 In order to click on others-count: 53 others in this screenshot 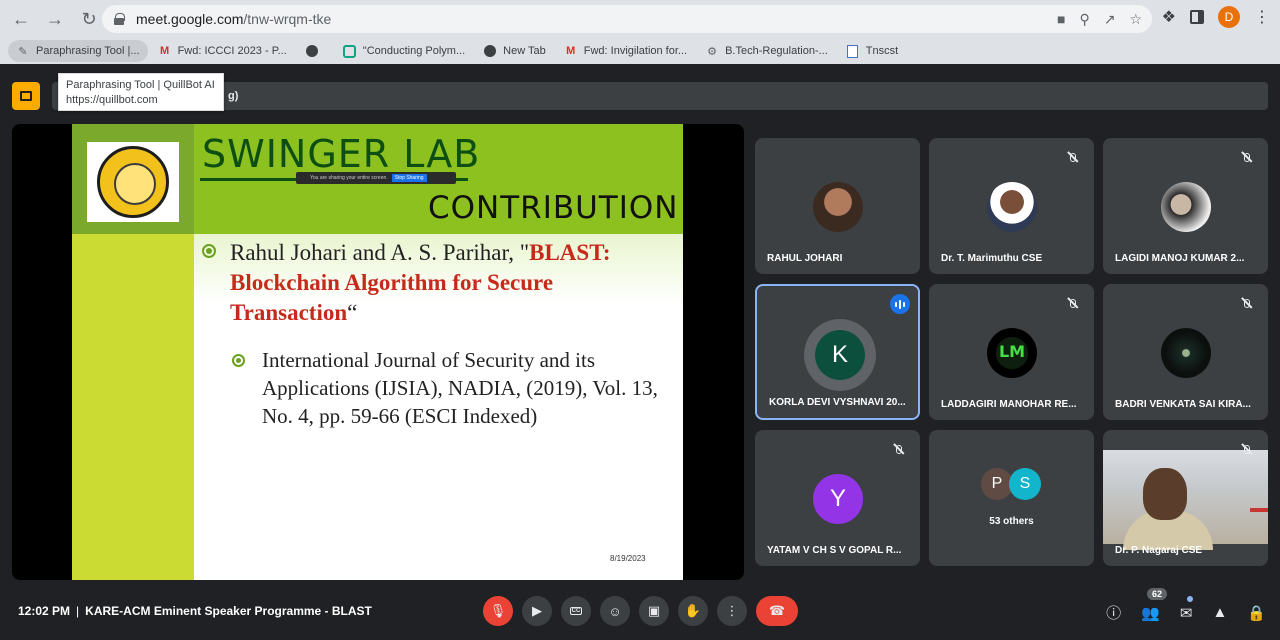, I will do `click(1011, 521)`.